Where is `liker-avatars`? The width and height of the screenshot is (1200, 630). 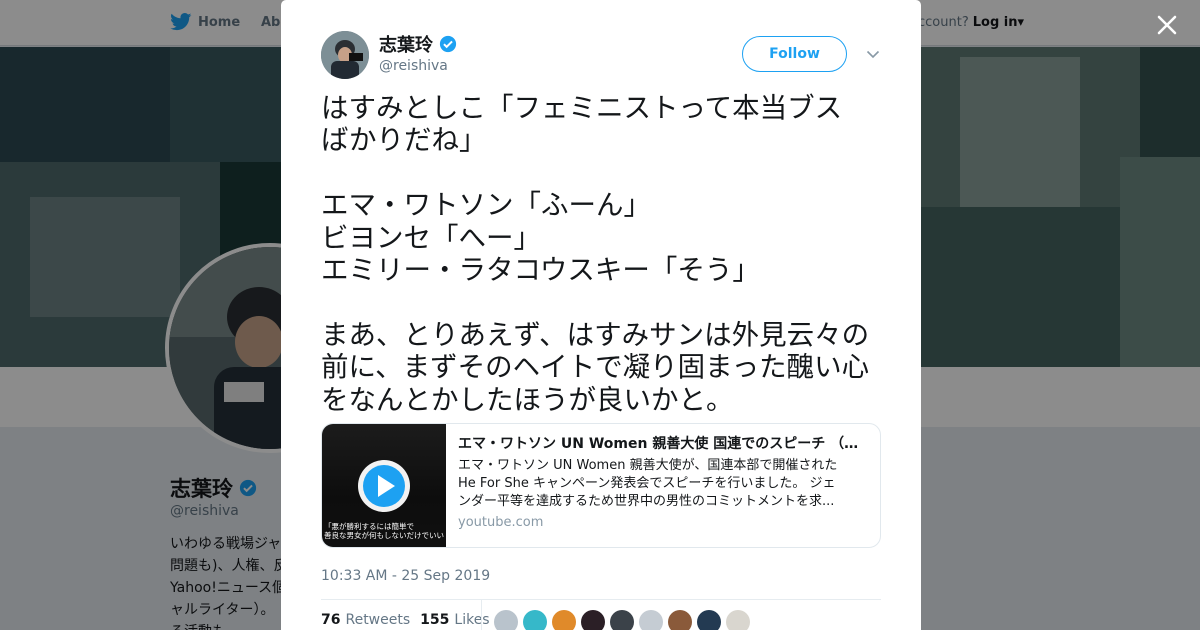
liker-avatars is located at coordinates (622, 620).